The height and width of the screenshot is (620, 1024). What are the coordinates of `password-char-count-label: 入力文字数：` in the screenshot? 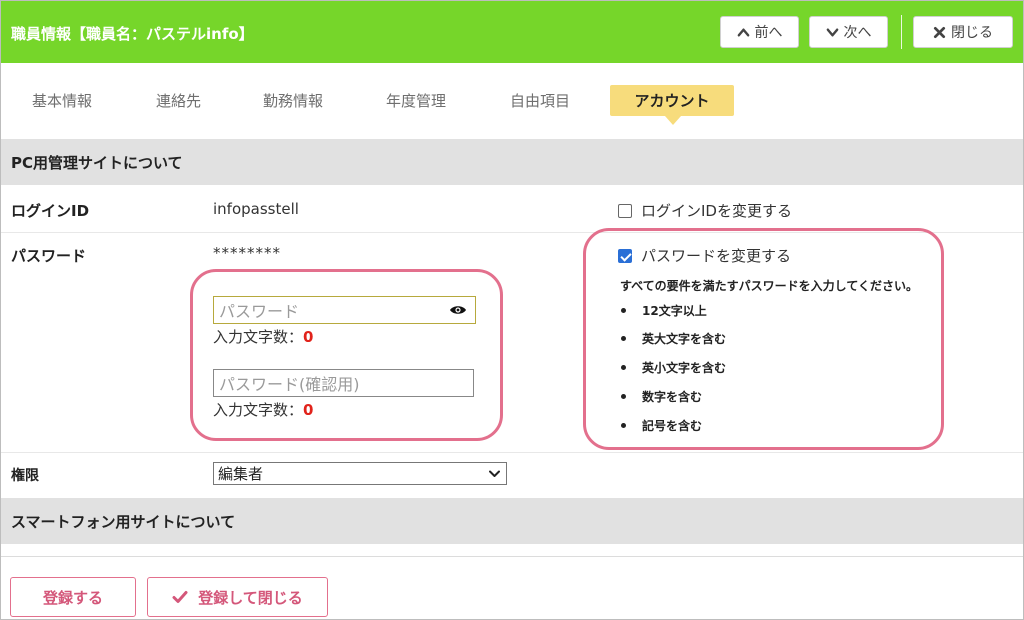 It's located at (258, 337).